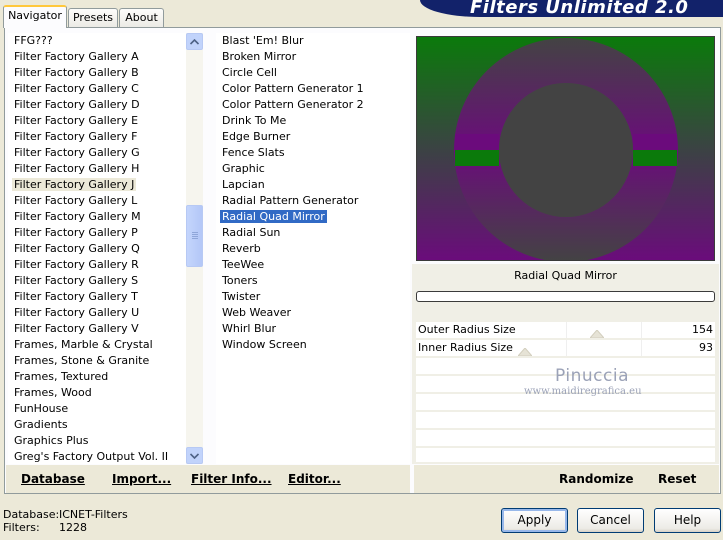 Image resolution: width=723 pixels, height=540 pixels. I want to click on filters-count-value: 1228, so click(73, 527).